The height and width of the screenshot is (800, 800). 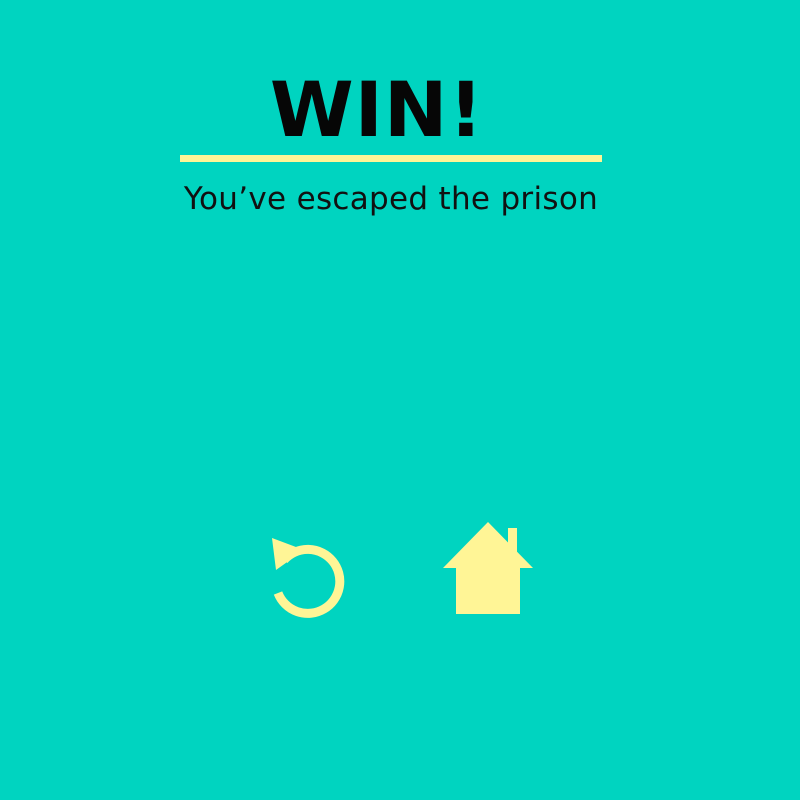 What do you see at coordinates (308, 578) in the screenshot?
I see `restart-icon` at bounding box center [308, 578].